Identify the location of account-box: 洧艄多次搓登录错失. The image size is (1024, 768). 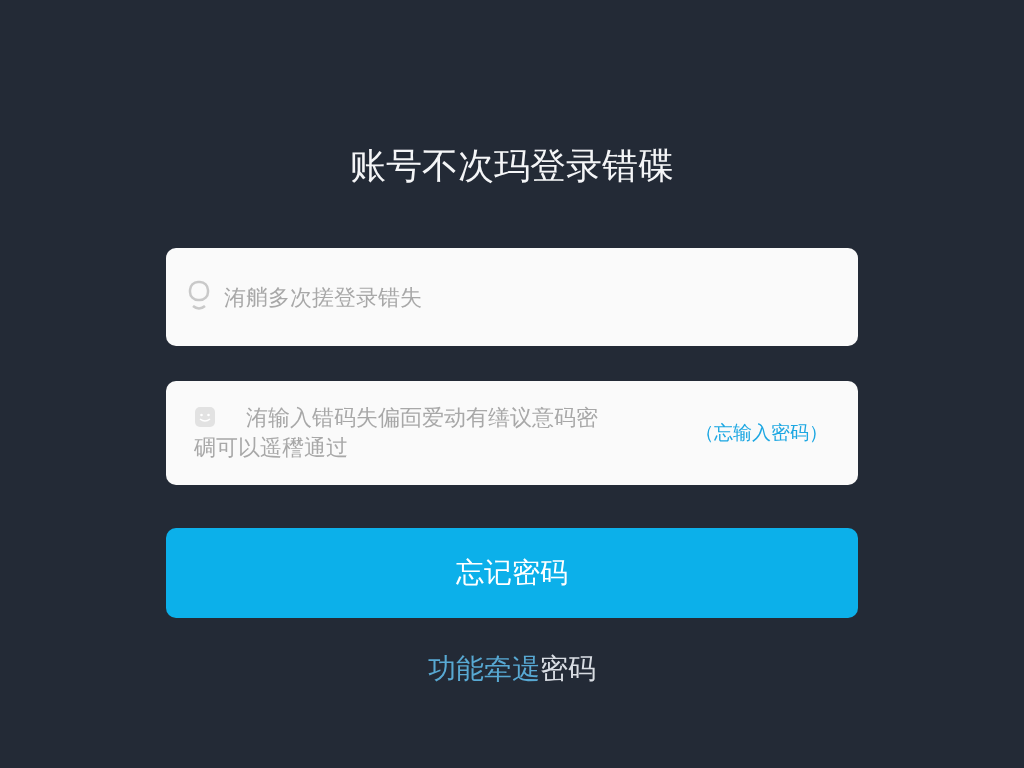
(512, 297).